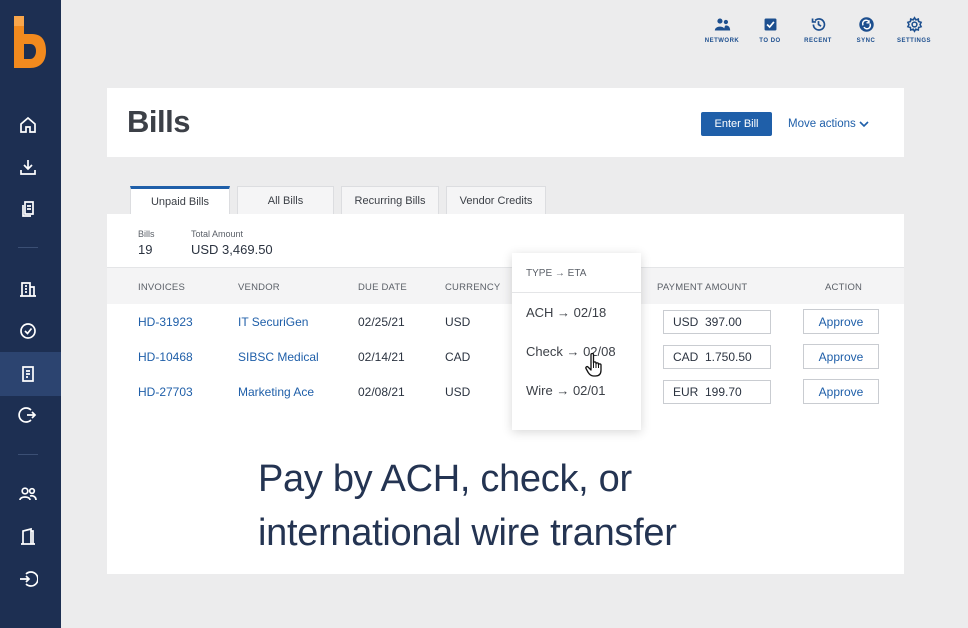 The image size is (968, 628). Describe the element at coordinates (381, 357) in the screenshot. I see `due-date: 02/14/21` at that location.